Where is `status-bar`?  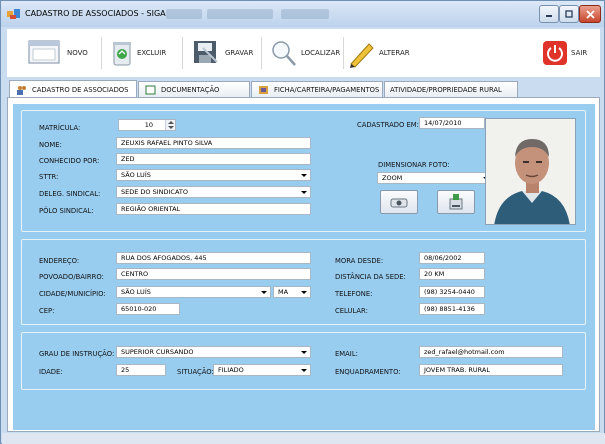
status-bar is located at coordinates (303, 438).